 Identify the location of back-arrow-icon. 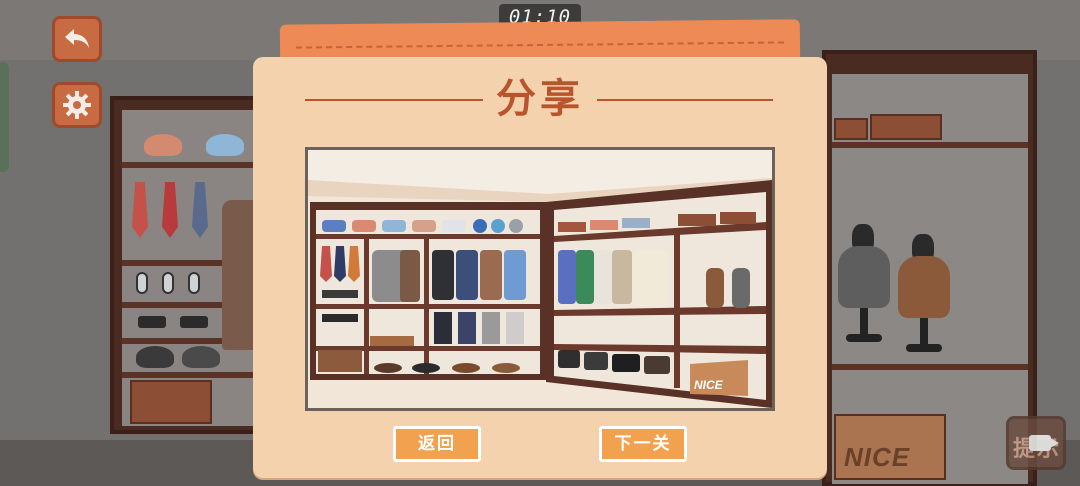
(77, 38).